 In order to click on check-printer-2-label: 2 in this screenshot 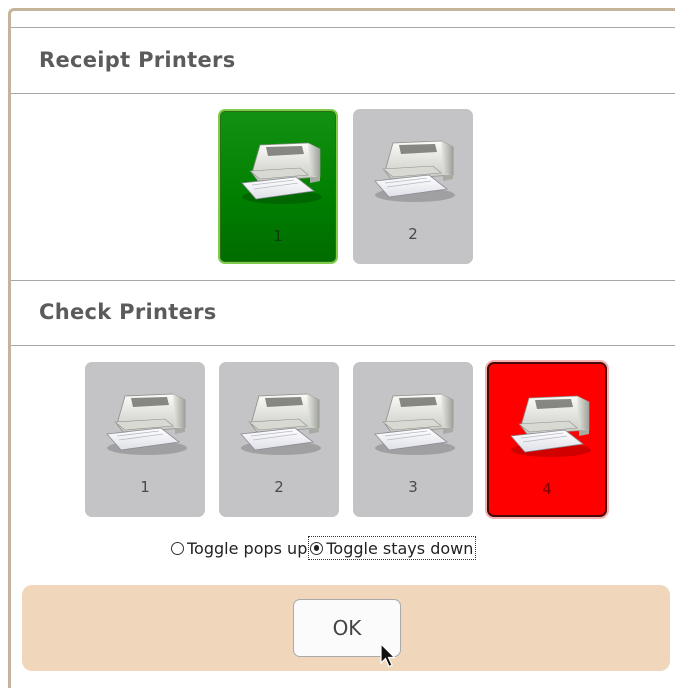, I will do `click(279, 487)`.